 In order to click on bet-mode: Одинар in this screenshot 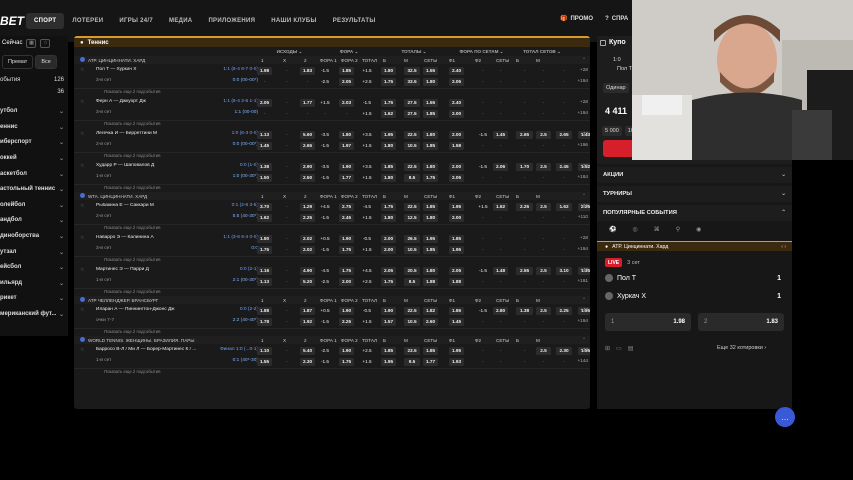, I will do `click(616, 88)`.